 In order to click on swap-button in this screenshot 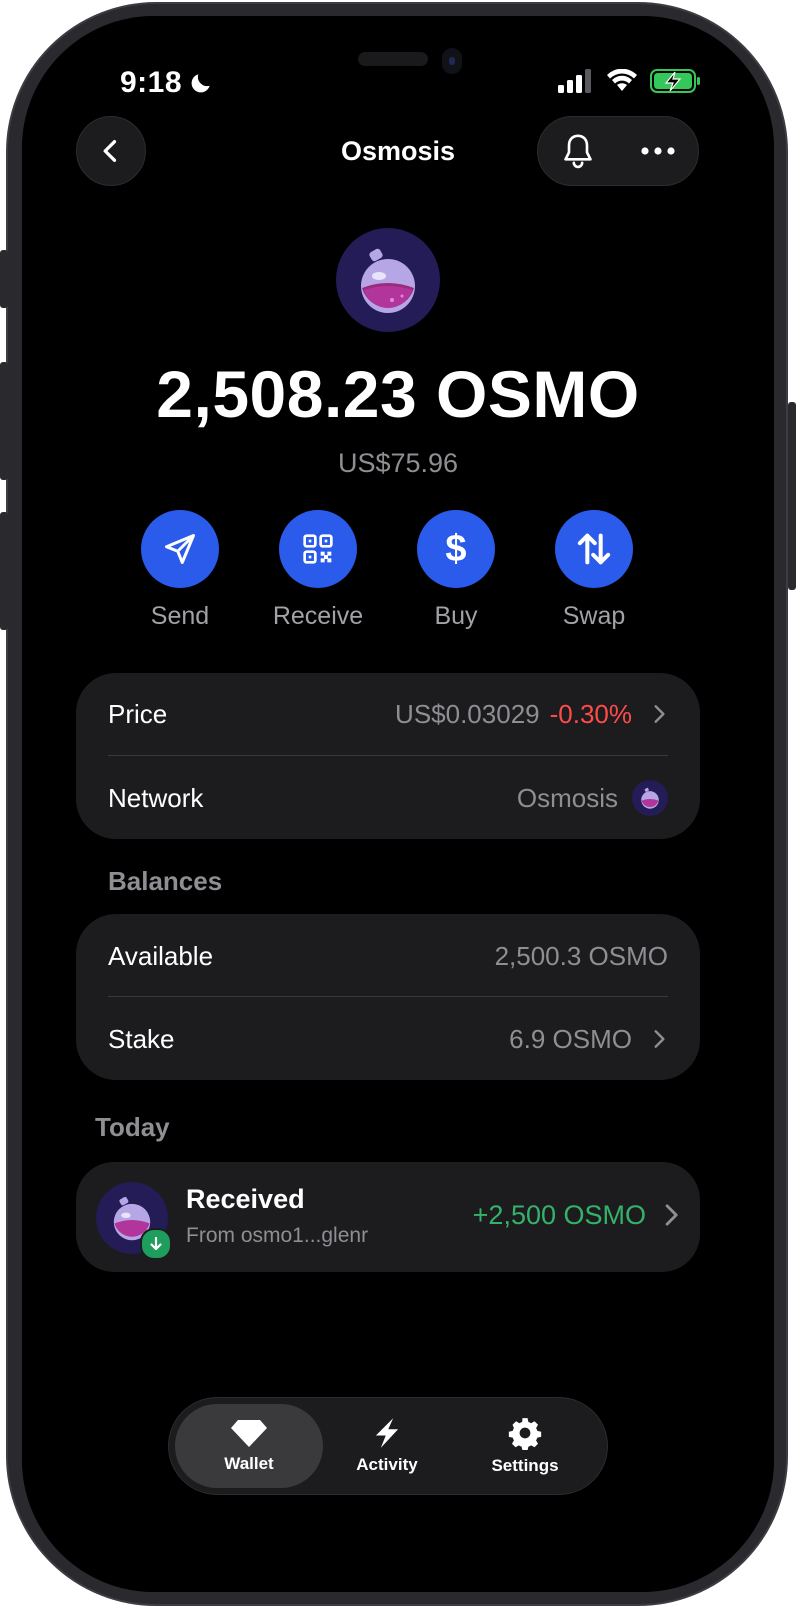, I will do `click(594, 549)`.